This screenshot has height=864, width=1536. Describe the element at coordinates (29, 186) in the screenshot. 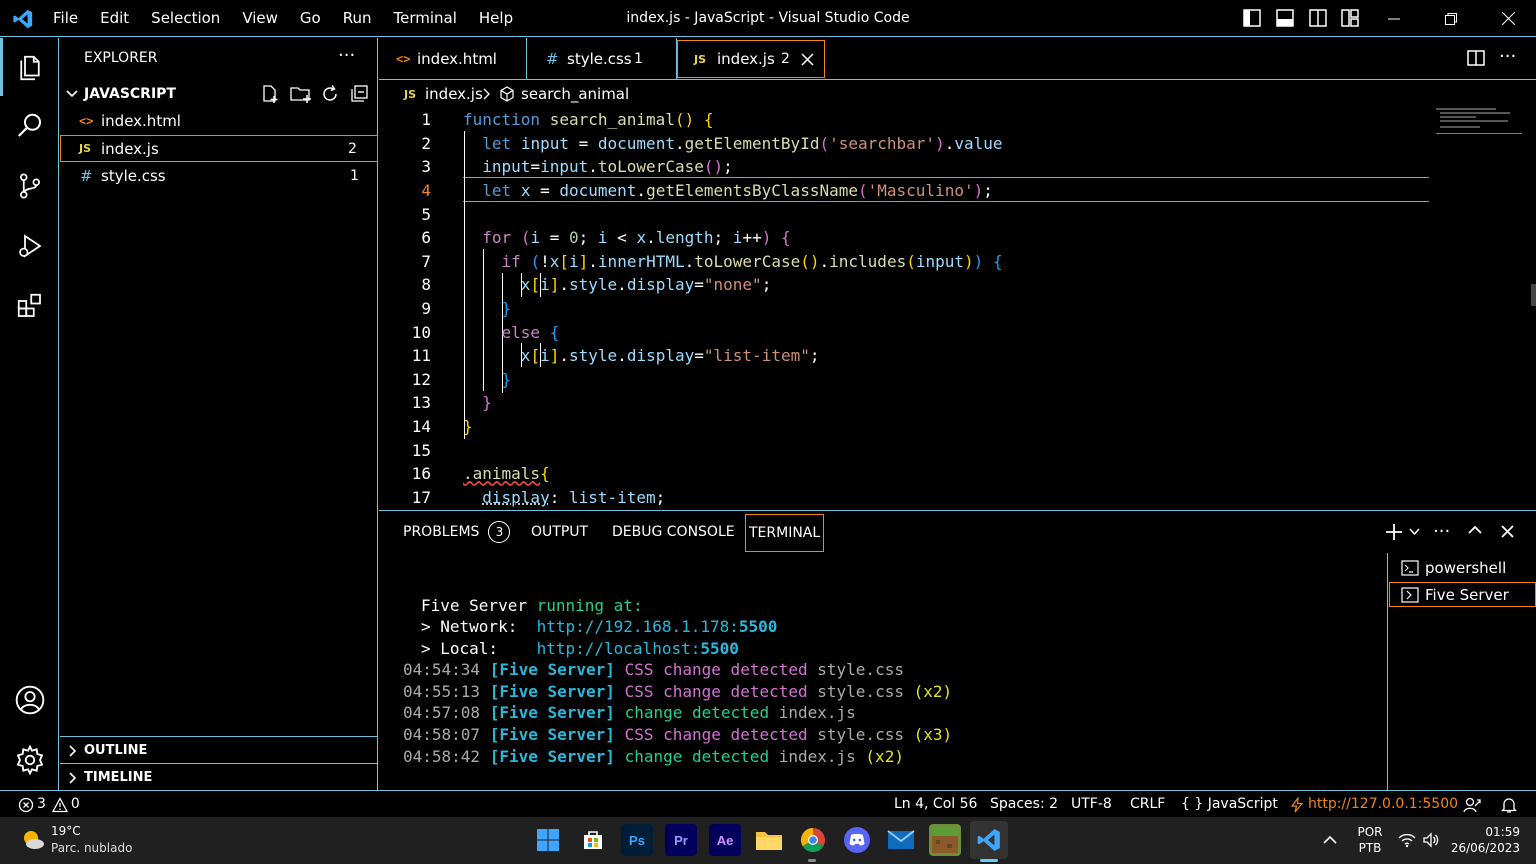

I see `source-control-activity` at that location.